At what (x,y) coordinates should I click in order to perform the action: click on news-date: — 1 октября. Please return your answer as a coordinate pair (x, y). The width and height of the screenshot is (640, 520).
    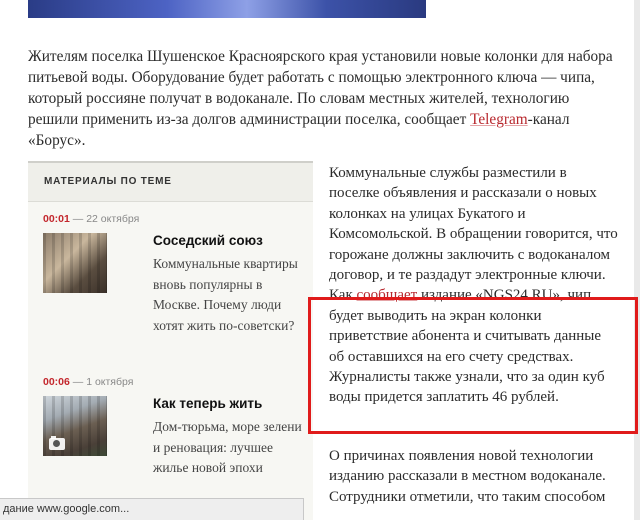
    Looking at the image, I should click on (101, 382).